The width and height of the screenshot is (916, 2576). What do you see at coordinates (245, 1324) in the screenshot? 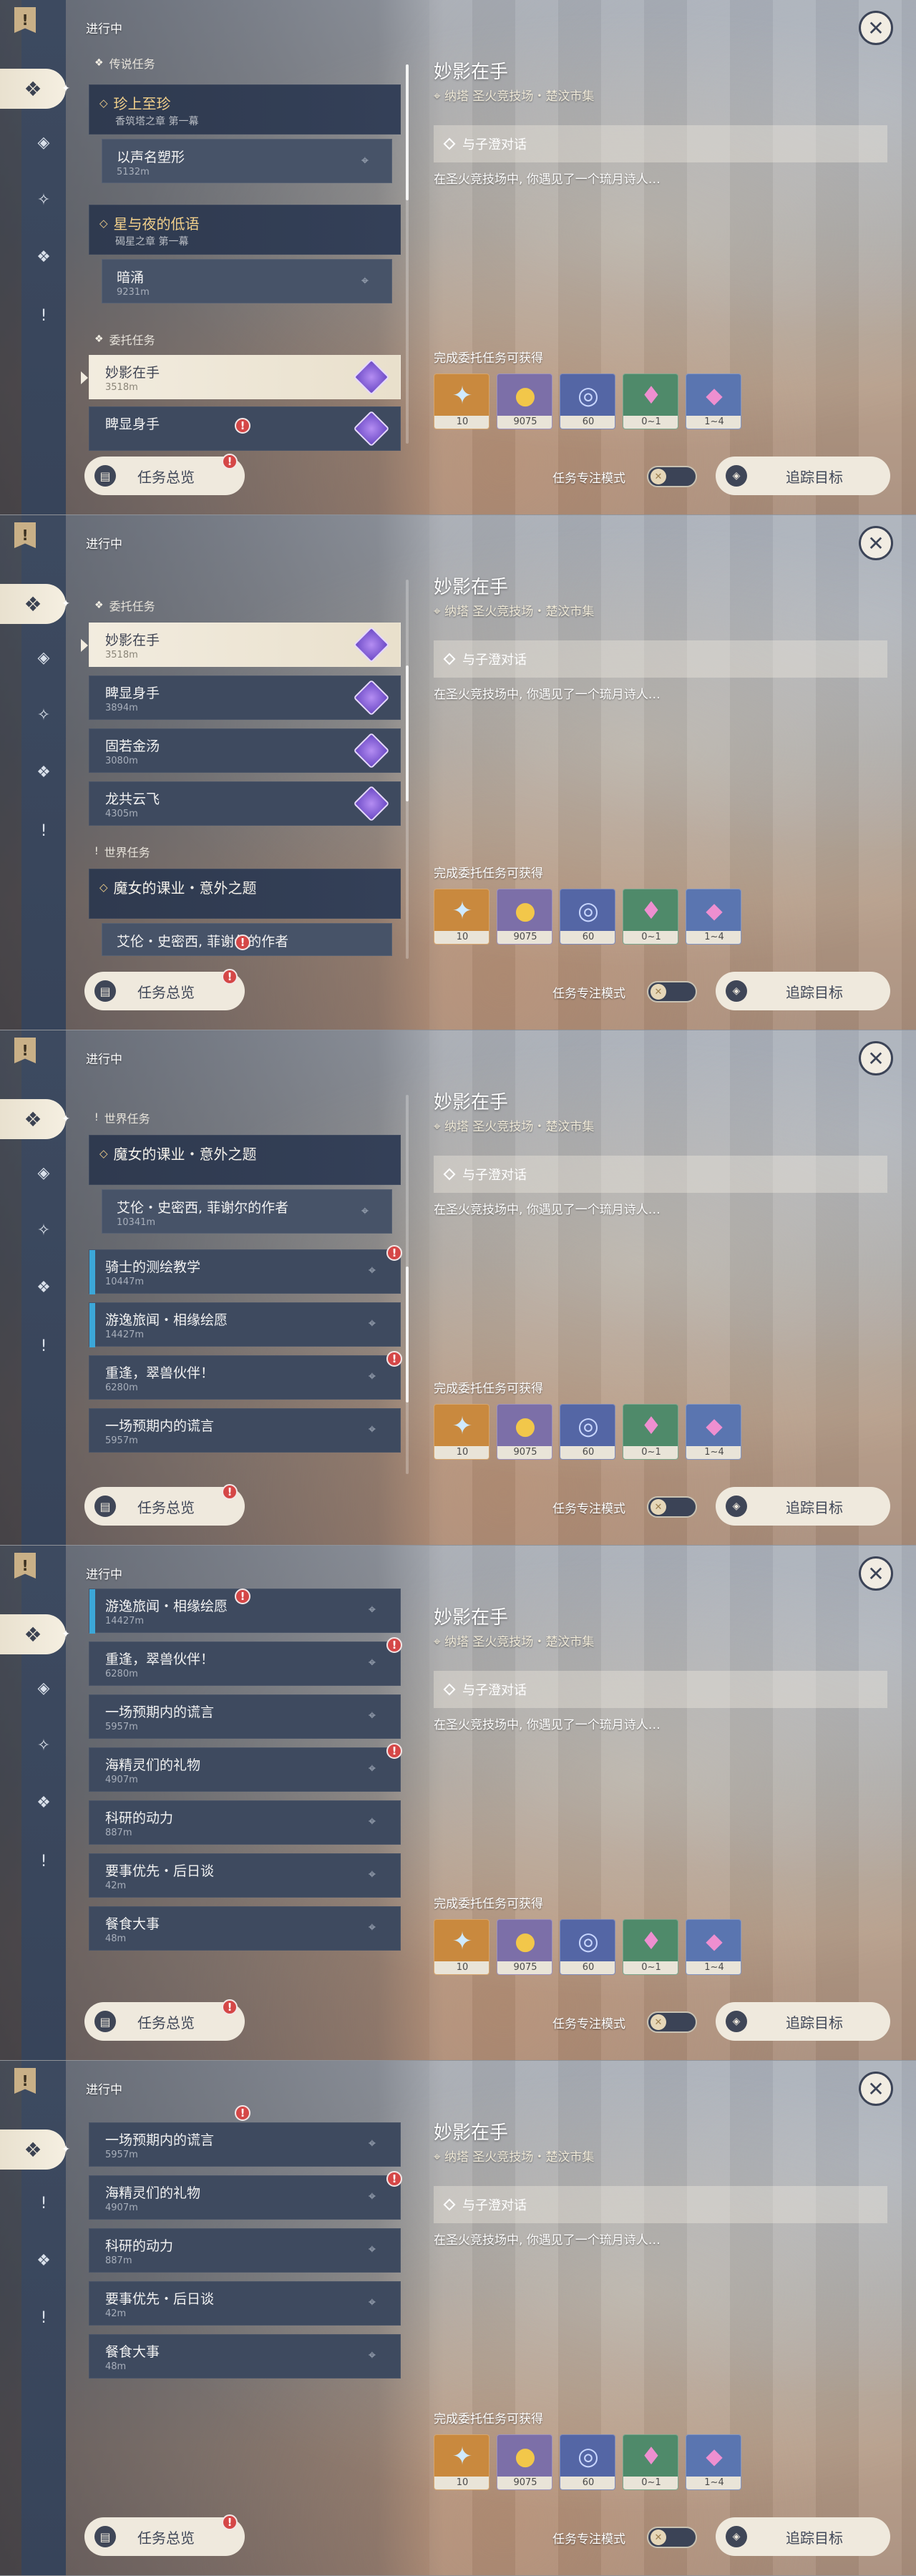
I see `quest-item: 游逸旅闻・相缘绘愿 14427m ⌖` at bounding box center [245, 1324].